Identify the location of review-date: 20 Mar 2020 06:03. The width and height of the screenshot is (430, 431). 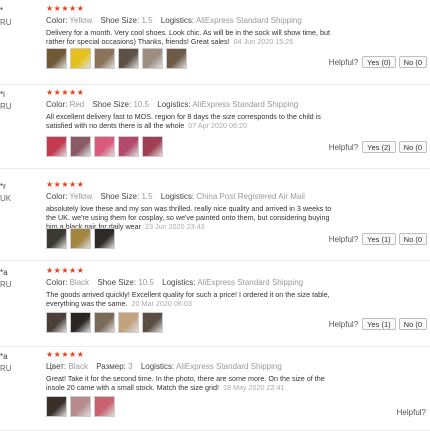
(161, 303).